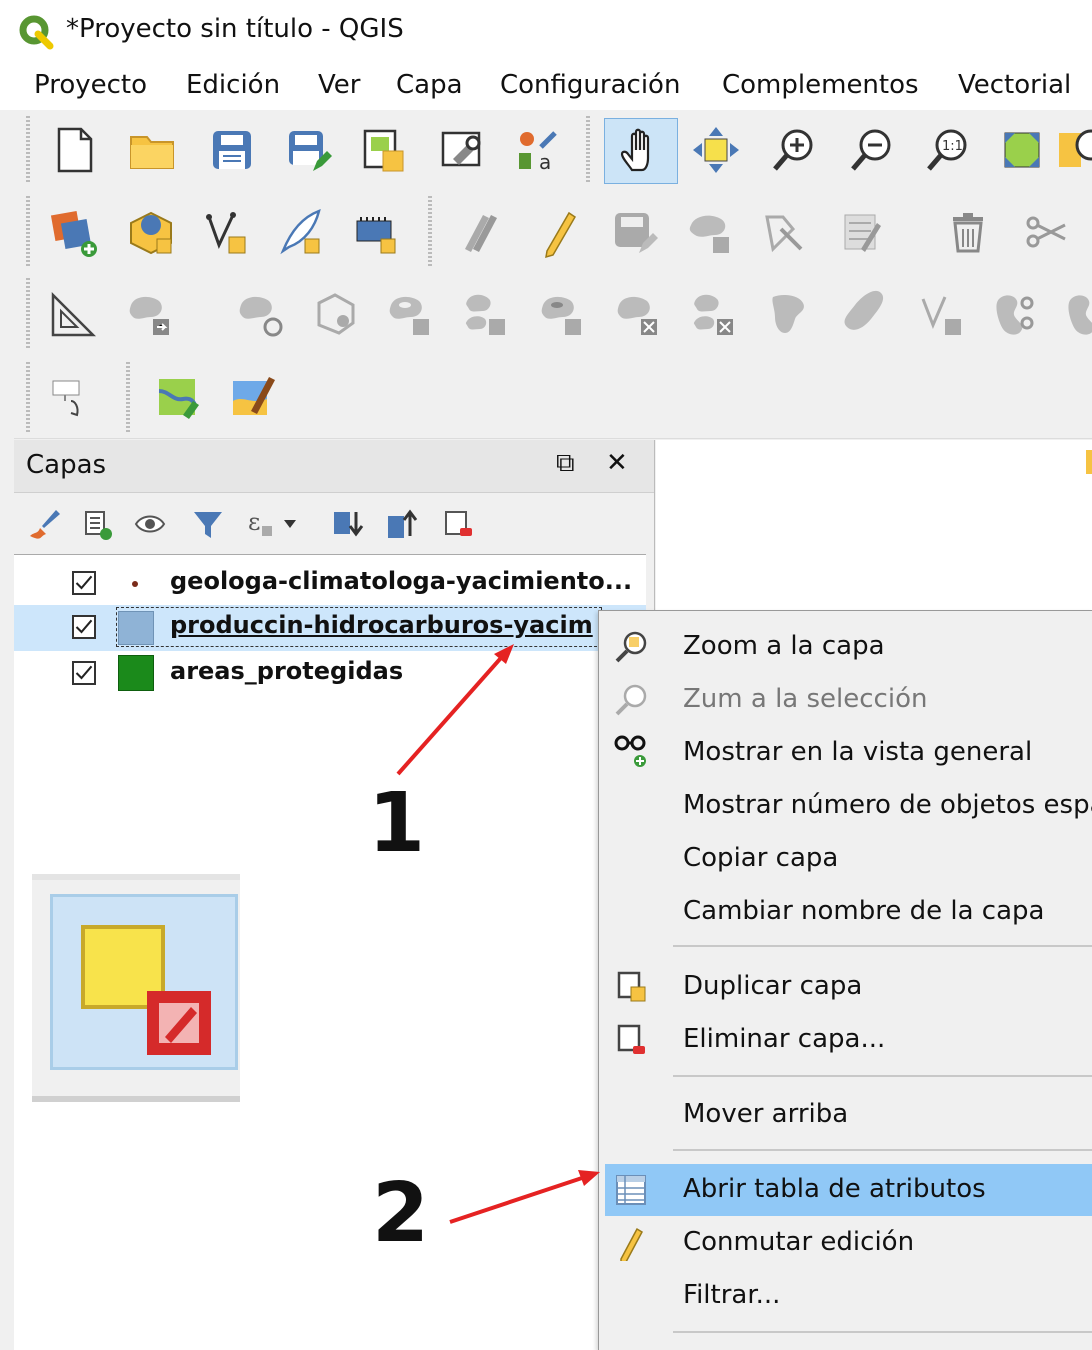 This screenshot has height=1350, width=1092. I want to click on menu-item-move-up: Mover arriba, so click(845, 1115).